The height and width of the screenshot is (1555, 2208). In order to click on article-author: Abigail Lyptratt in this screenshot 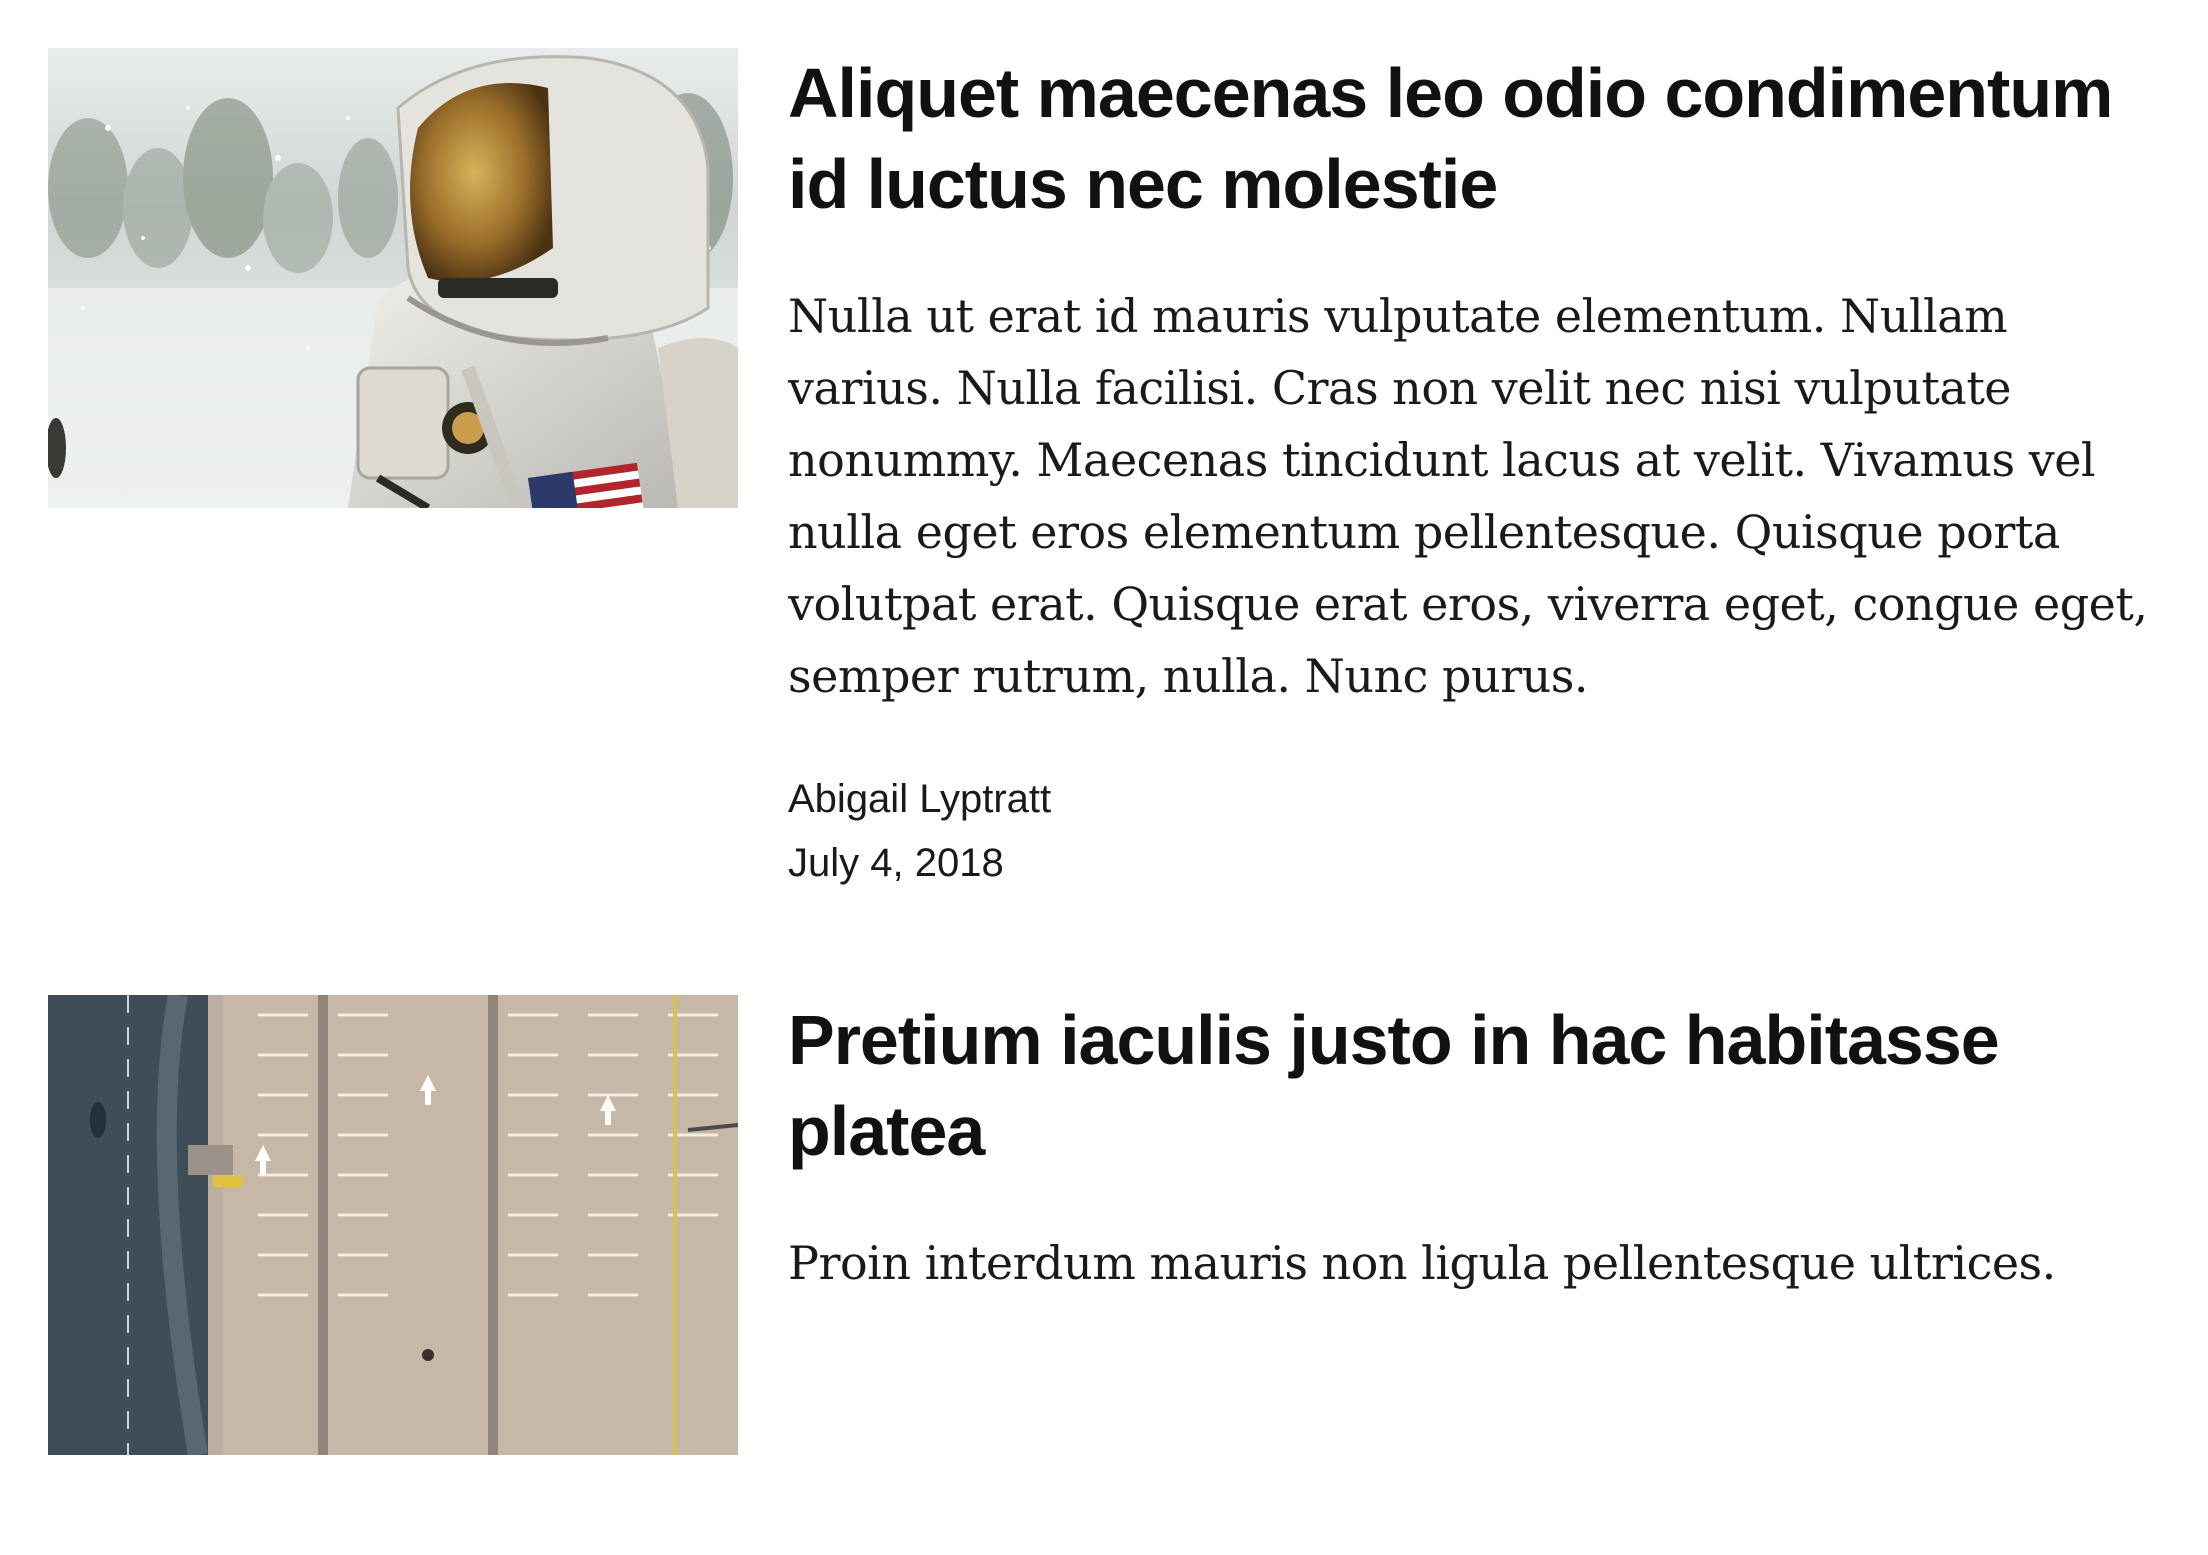, I will do `click(920, 799)`.